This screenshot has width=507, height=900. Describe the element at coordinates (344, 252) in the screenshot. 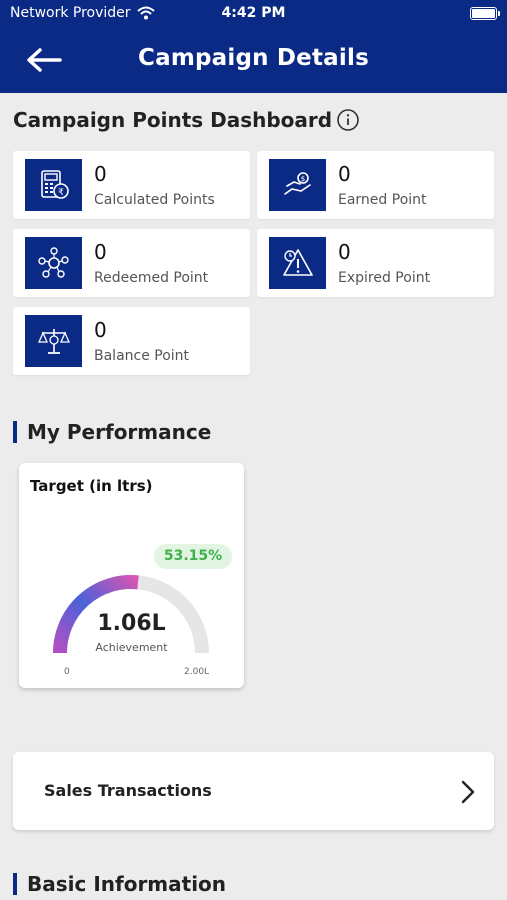

I see `expired-point-value: 0` at that location.